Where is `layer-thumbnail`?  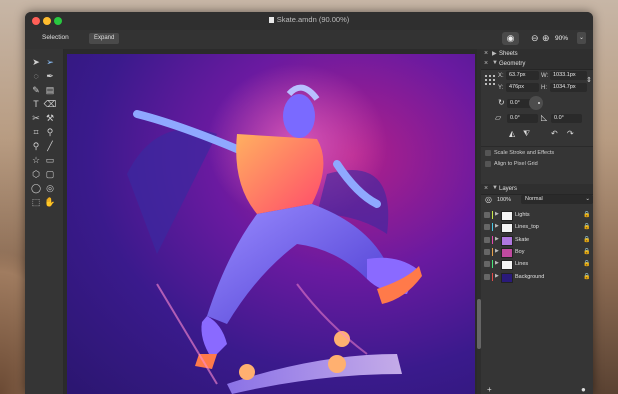
layer-thumbnail is located at coordinates (507, 240).